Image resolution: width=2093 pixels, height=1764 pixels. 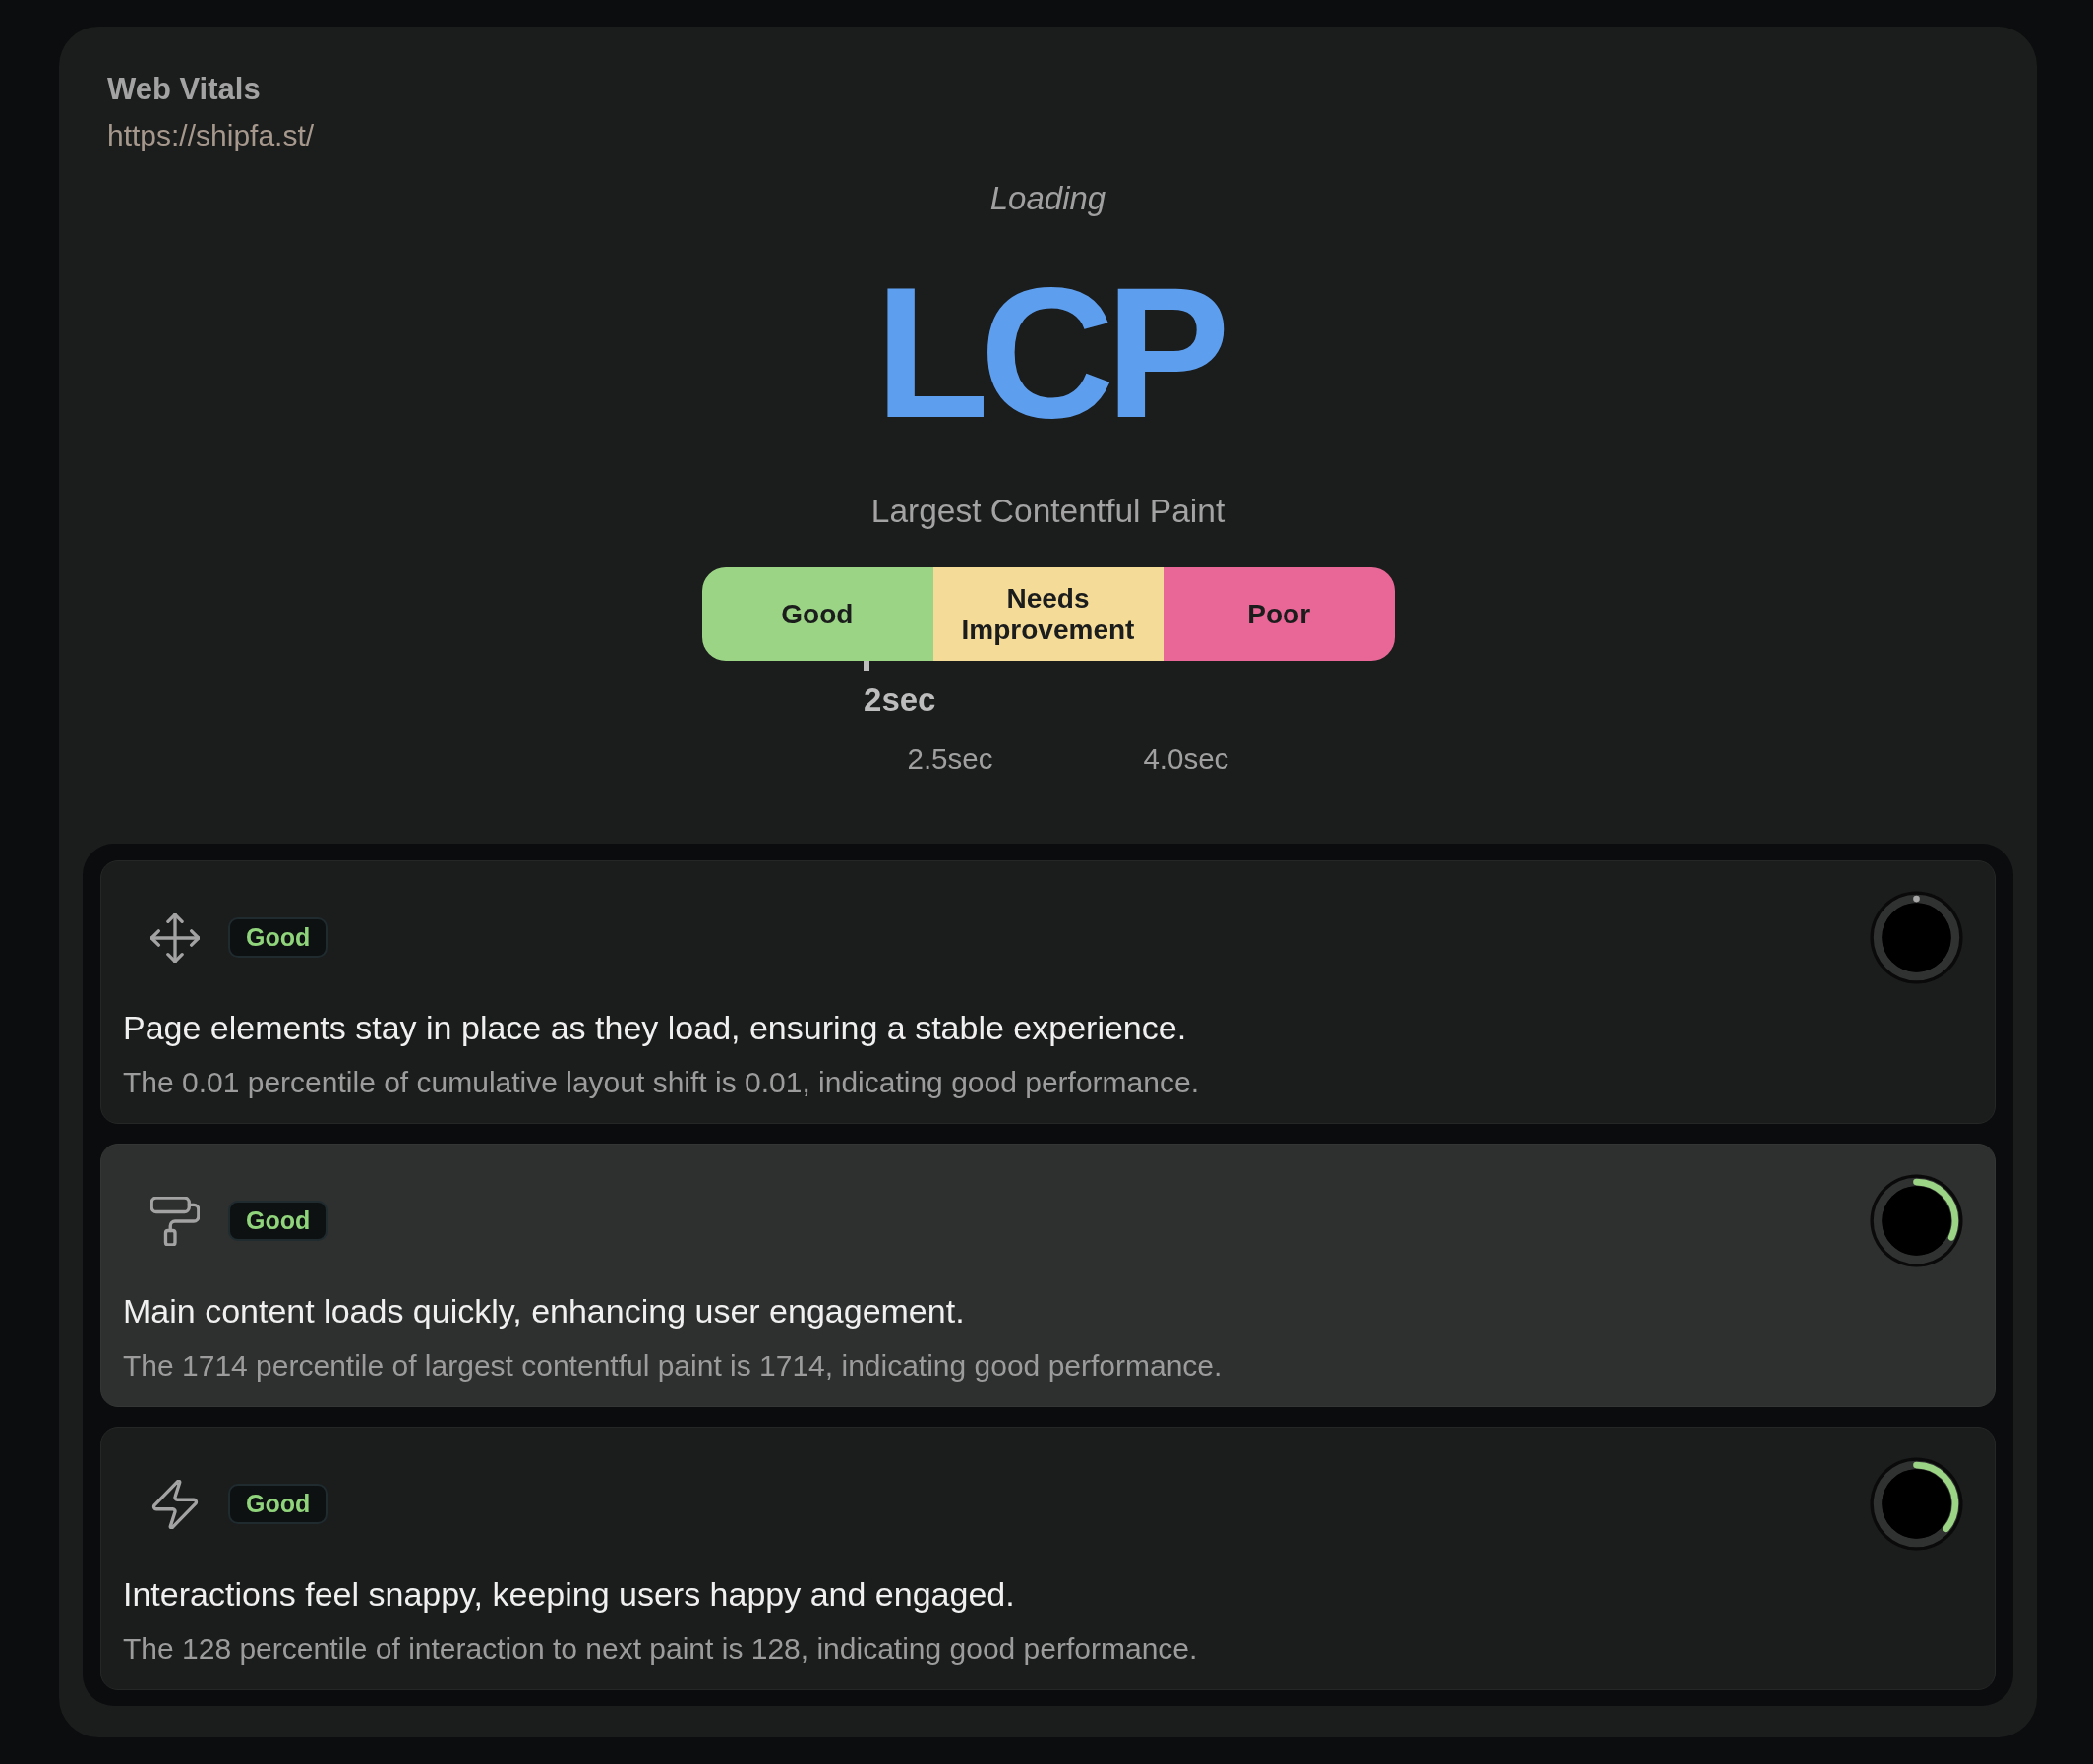 I want to click on lightning-bolt-icon, so click(x=175, y=1504).